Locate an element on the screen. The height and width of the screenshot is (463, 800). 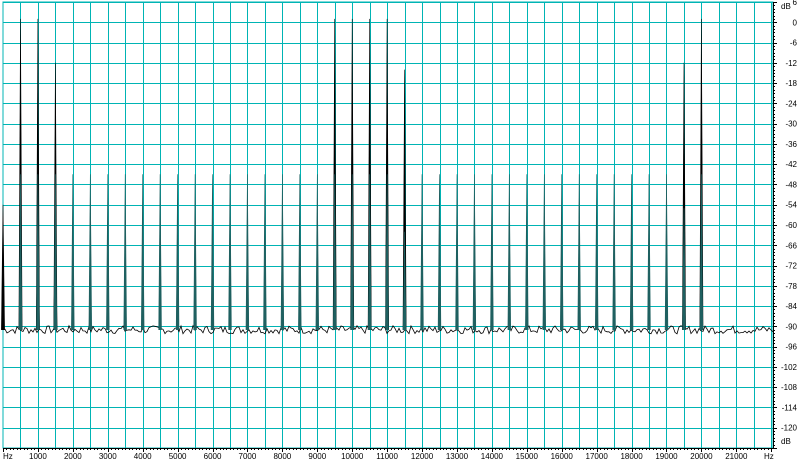
x-tick-label: 20000 is located at coordinates (701, 456).